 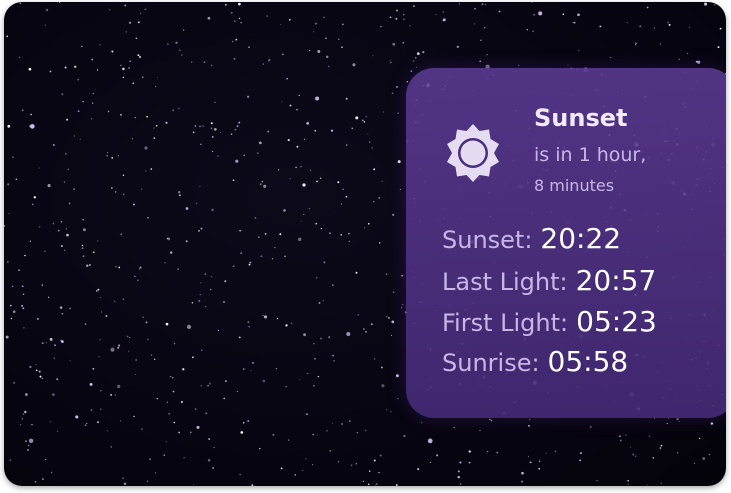 I want to click on widget-title: Sunset, so click(x=581, y=118).